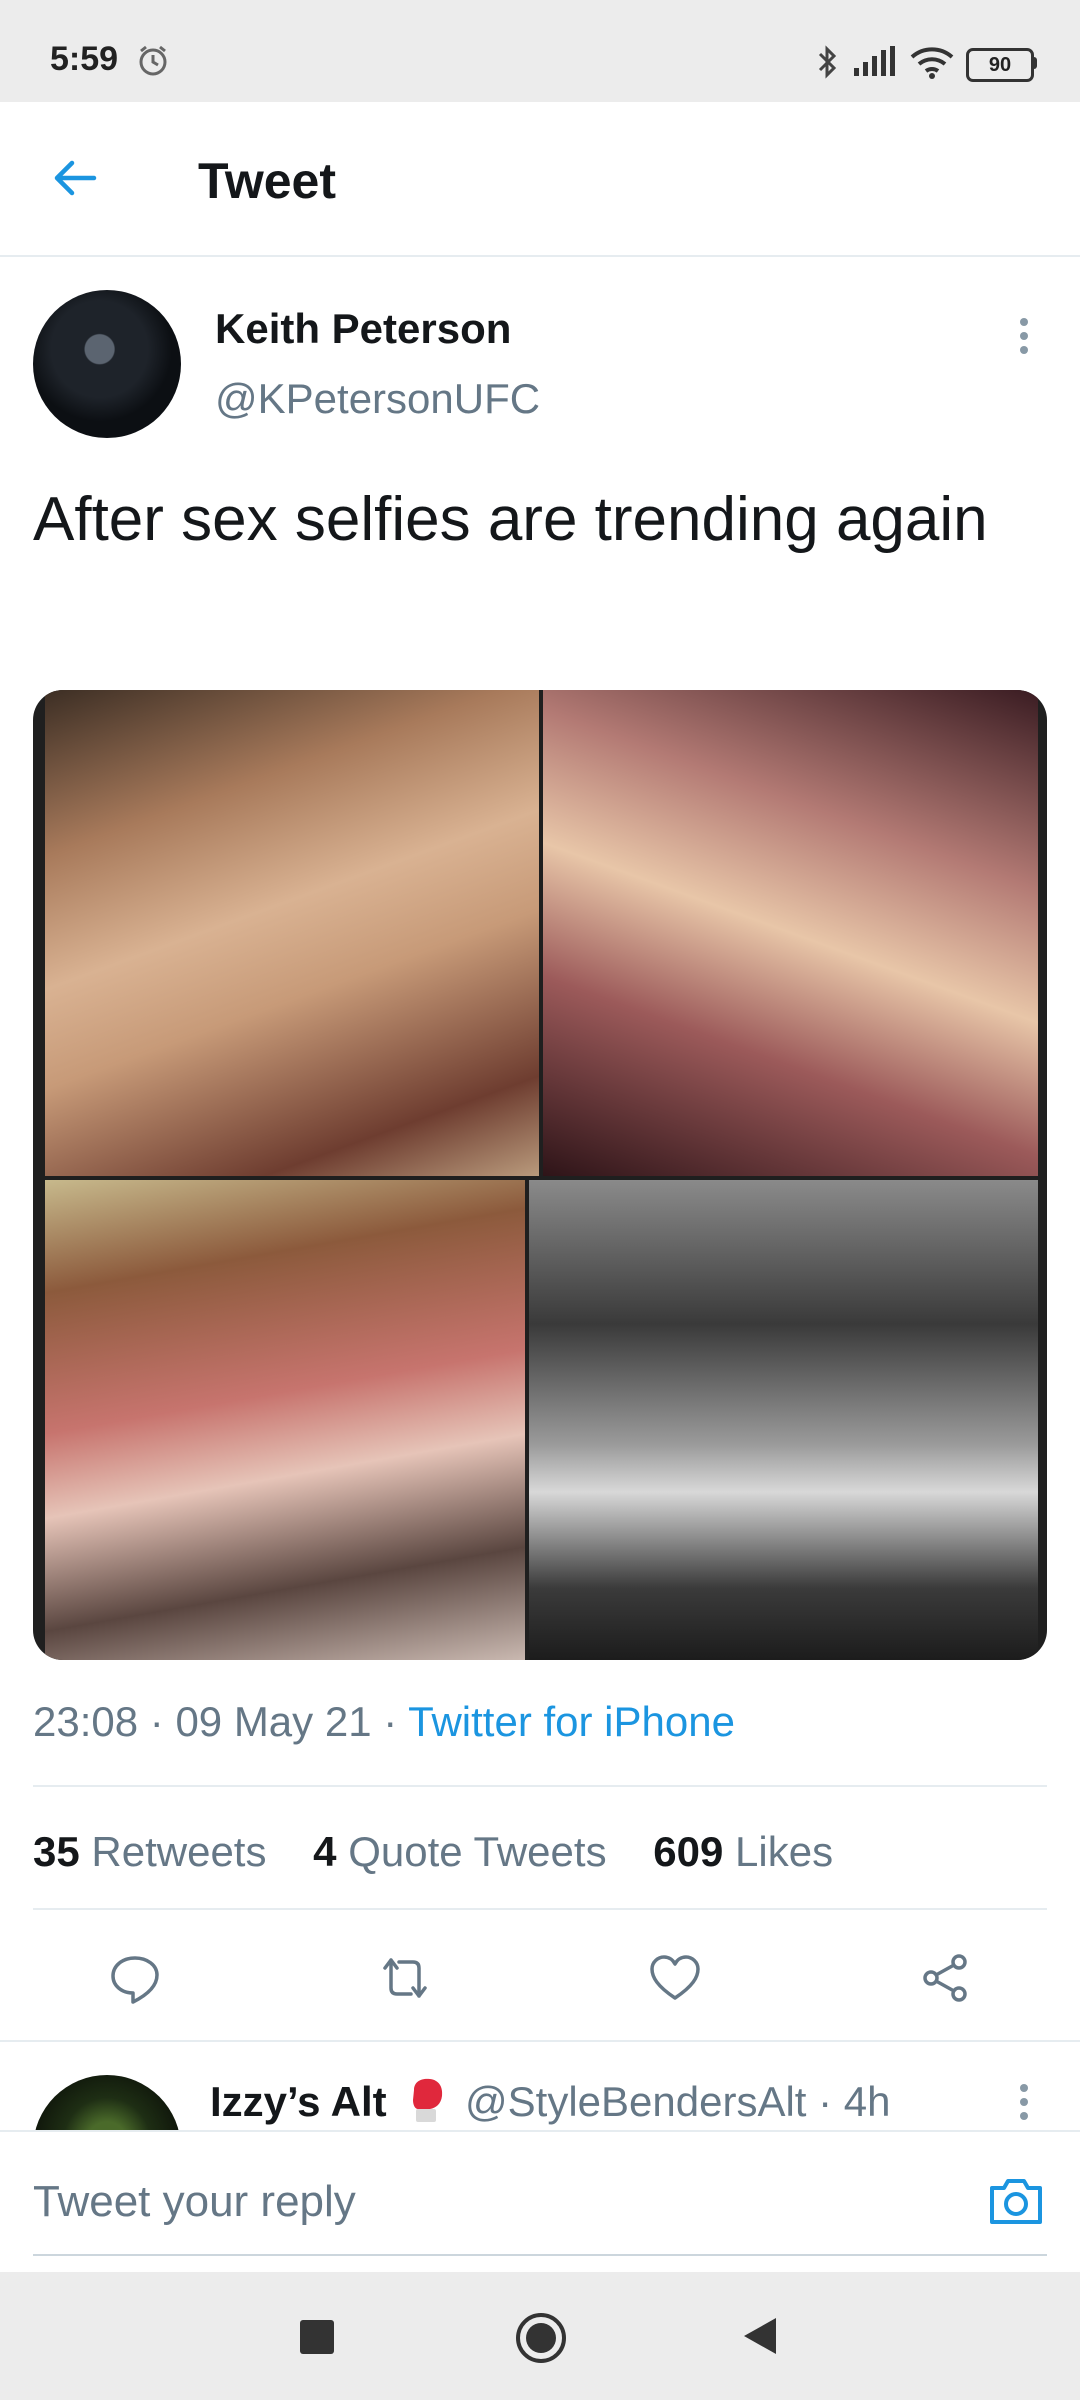 Image resolution: width=1080 pixels, height=2400 pixels. Describe the element at coordinates (267, 181) in the screenshot. I see `page-title: Tweet` at that location.